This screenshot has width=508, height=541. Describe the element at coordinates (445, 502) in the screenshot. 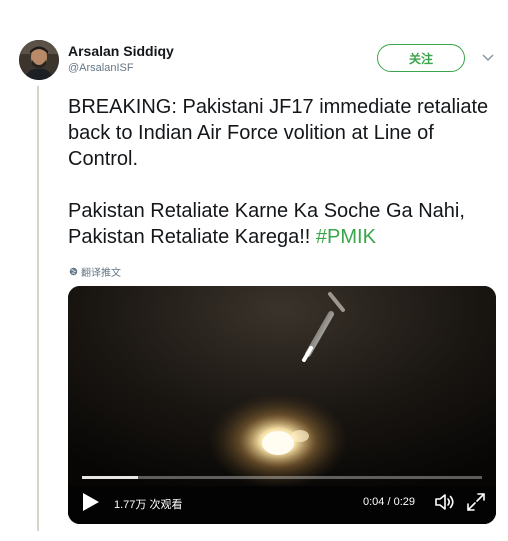

I see `volume-icon` at that location.